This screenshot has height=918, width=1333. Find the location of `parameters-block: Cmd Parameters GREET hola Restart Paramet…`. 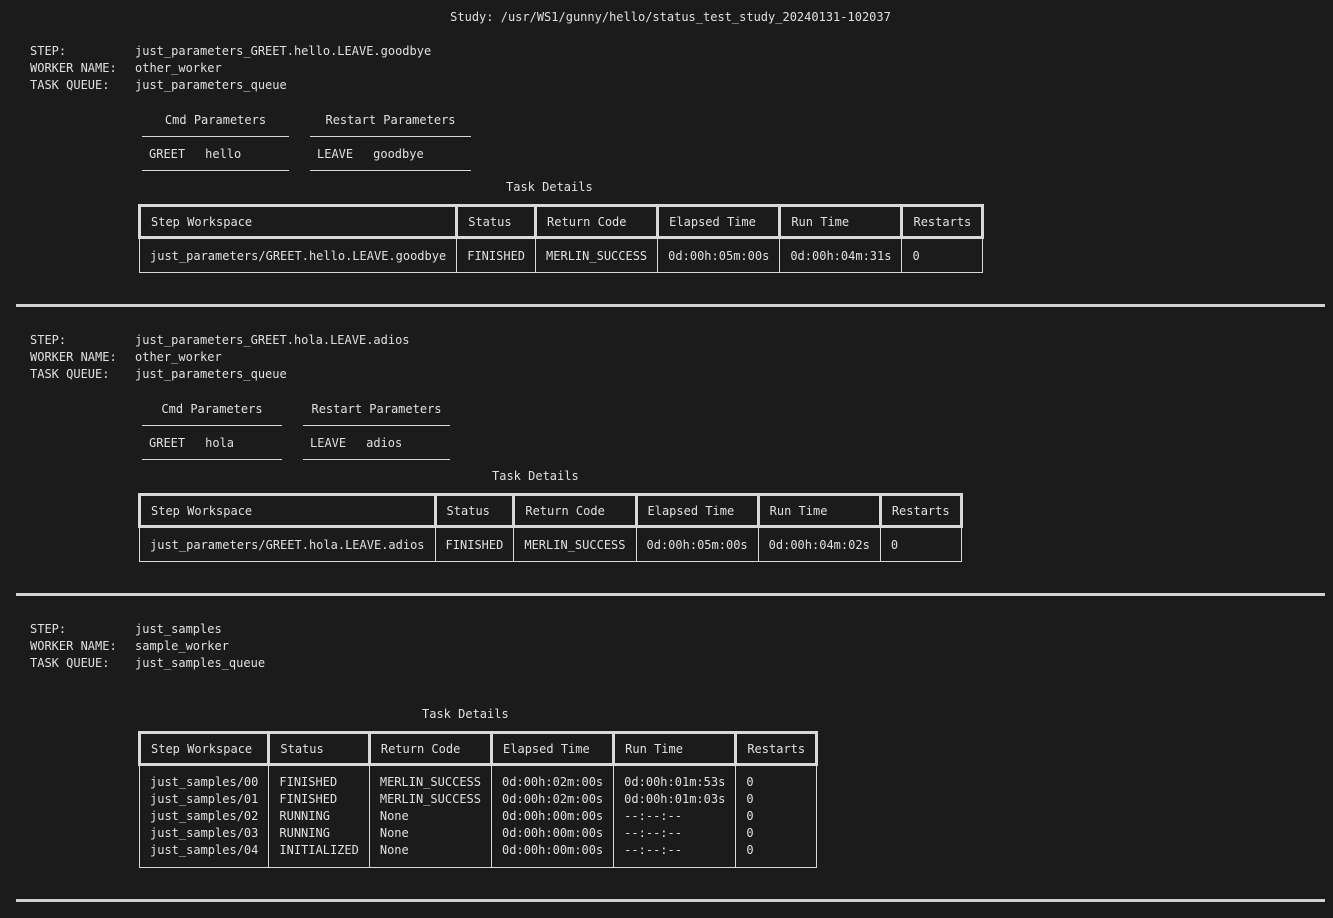

parameters-block: Cmd Parameters GREET hola Restart Paramet… is located at coordinates (296, 426).